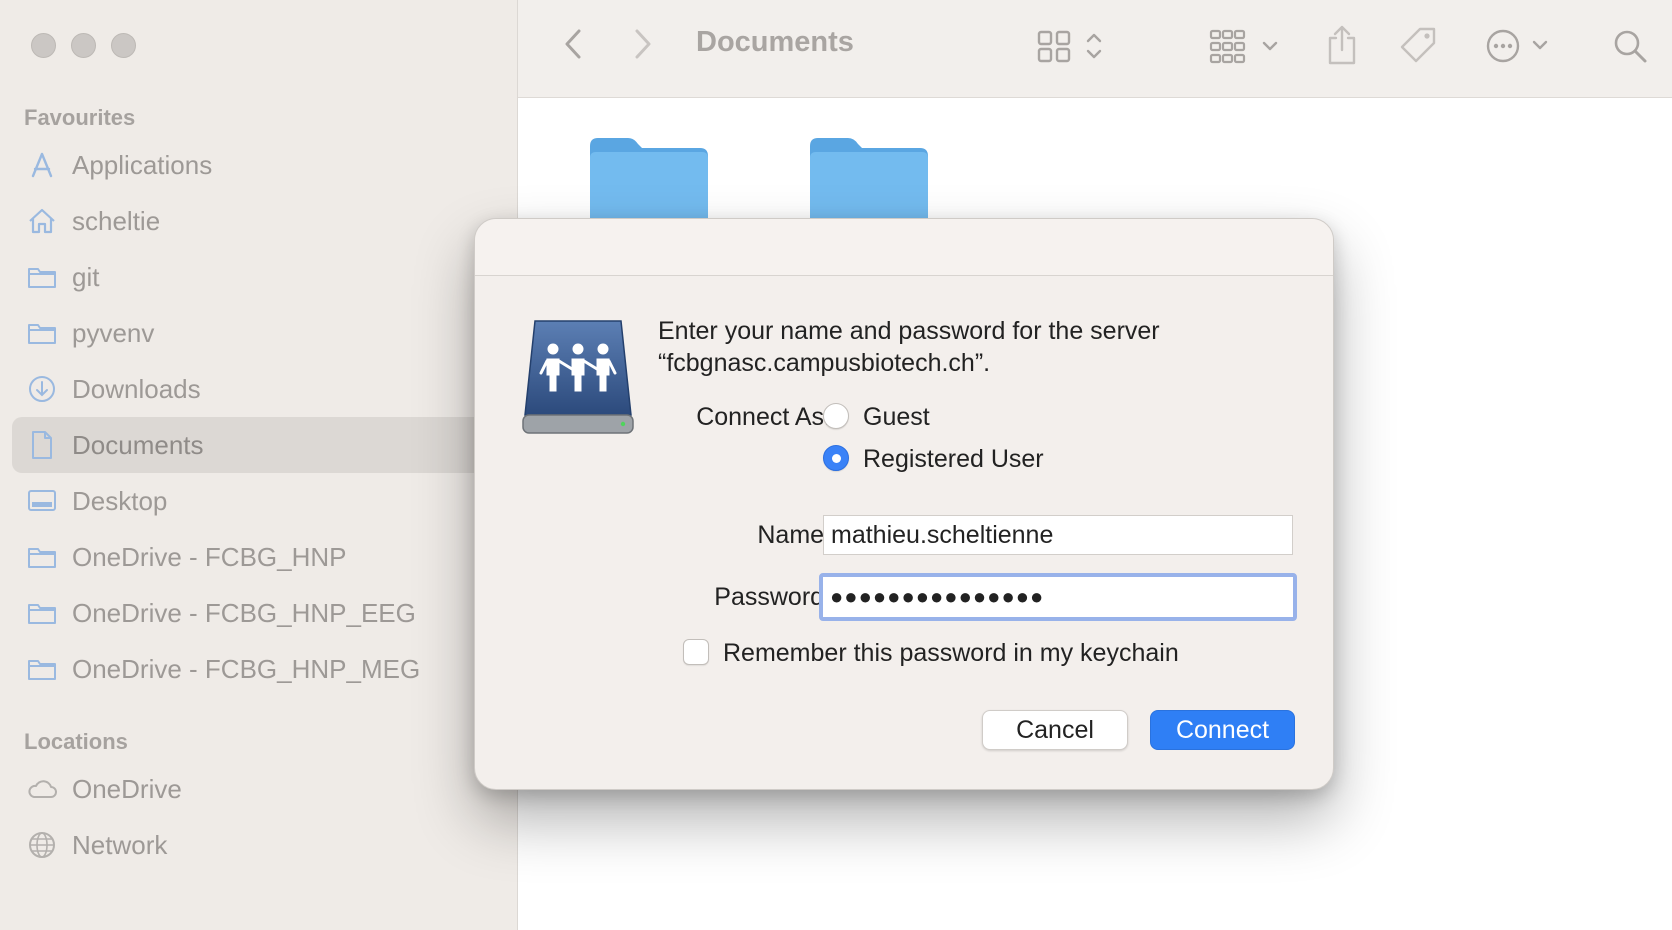  What do you see at coordinates (1246, 46) in the screenshot?
I see `group-icon` at bounding box center [1246, 46].